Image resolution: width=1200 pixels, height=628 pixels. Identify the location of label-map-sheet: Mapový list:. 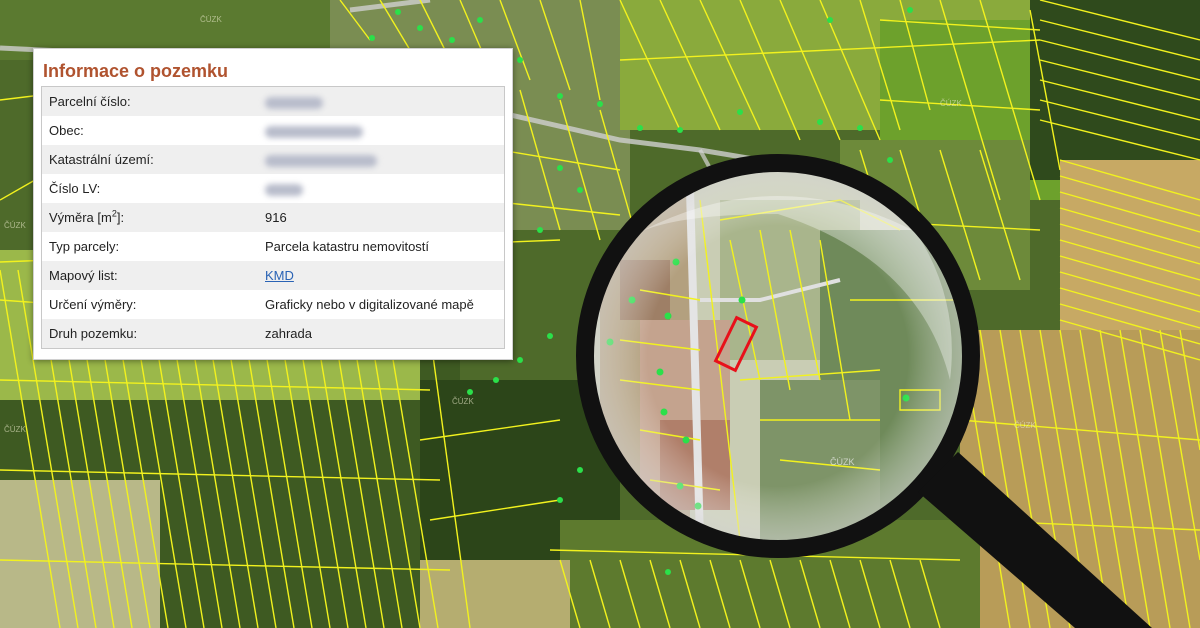
(148, 275).